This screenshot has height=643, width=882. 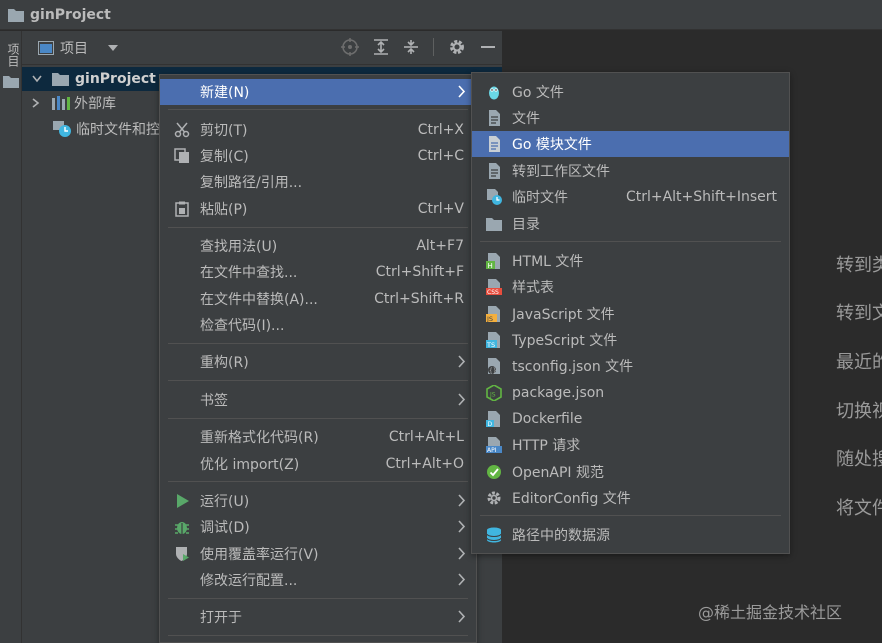 What do you see at coordinates (630, 261) in the screenshot?
I see `menu-item-html-file: H HTML 文件` at bounding box center [630, 261].